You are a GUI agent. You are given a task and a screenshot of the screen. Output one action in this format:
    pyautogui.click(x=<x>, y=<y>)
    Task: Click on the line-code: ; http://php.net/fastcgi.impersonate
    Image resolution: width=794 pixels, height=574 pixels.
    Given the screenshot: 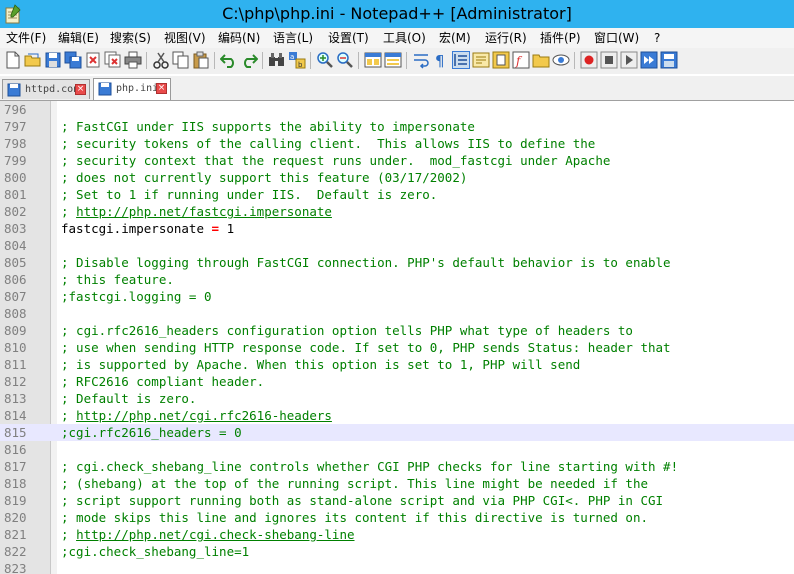 What is the action you would take?
    pyautogui.click(x=196, y=211)
    